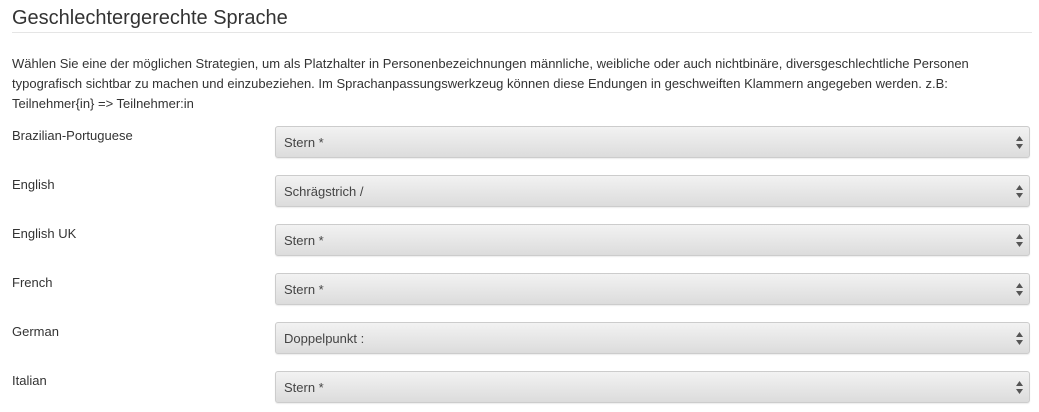  What do you see at coordinates (35, 331) in the screenshot?
I see `language-label: German` at bounding box center [35, 331].